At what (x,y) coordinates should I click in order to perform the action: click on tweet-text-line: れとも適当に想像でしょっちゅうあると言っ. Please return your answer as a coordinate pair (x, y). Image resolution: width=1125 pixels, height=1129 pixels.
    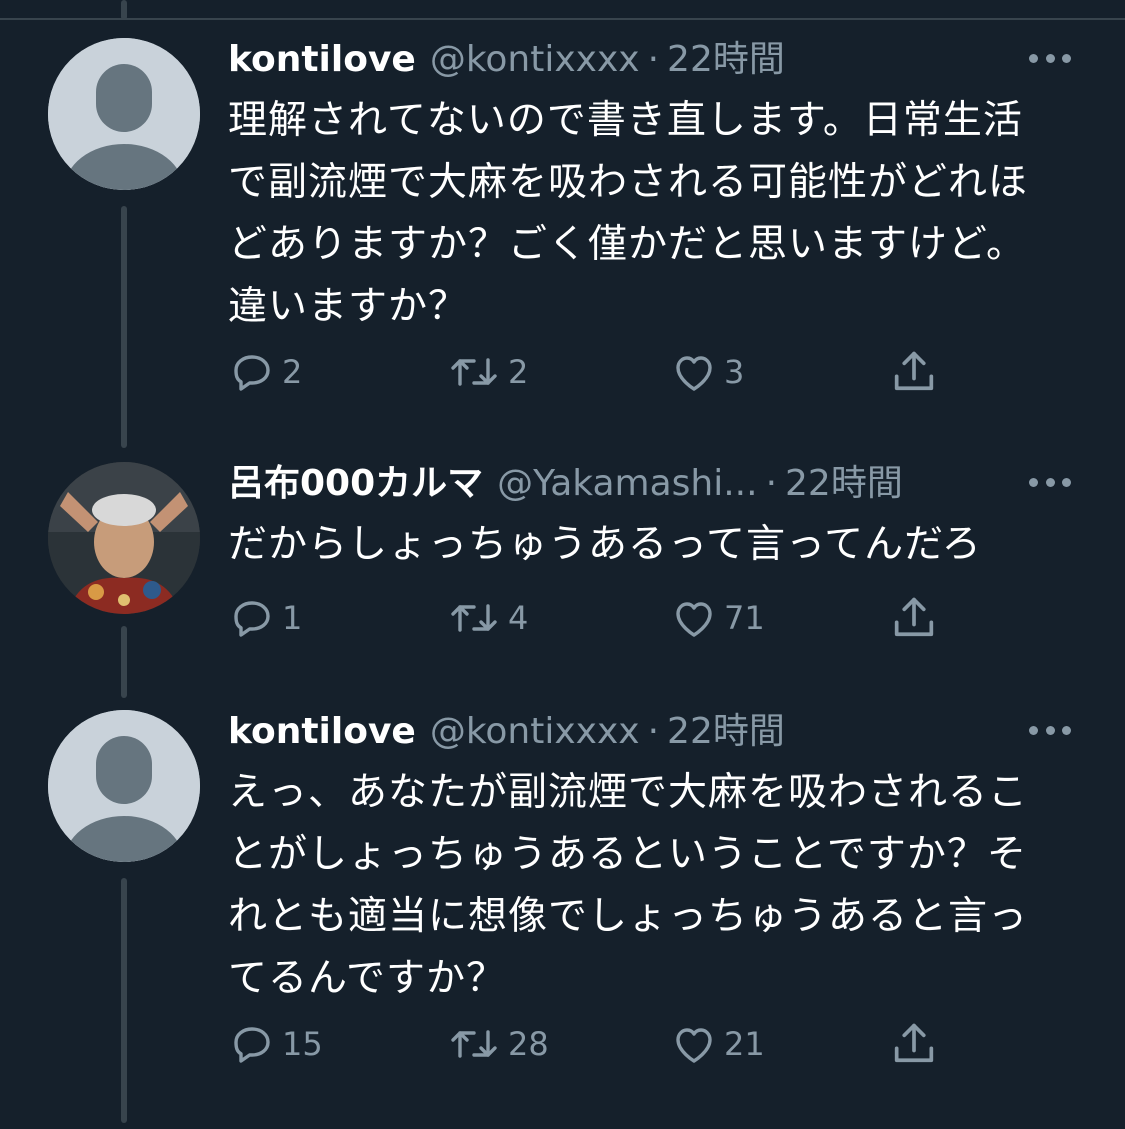
    Looking at the image, I should click on (628, 916).